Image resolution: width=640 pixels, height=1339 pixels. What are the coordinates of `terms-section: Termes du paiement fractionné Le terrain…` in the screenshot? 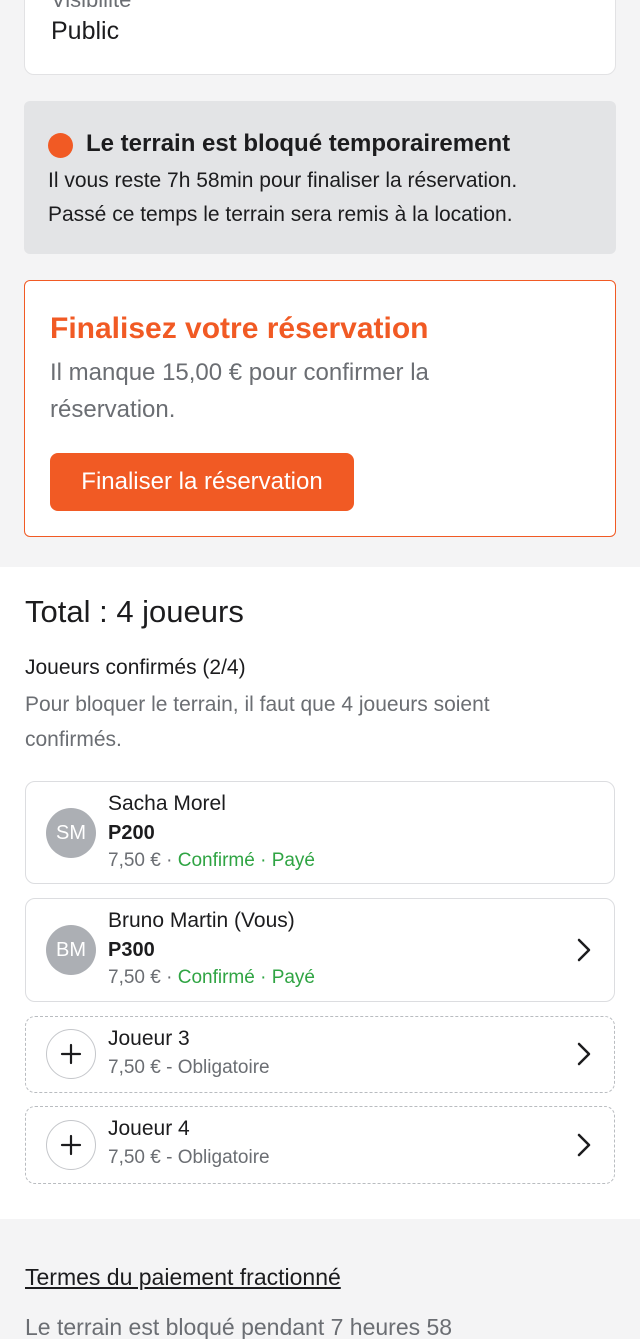 It's located at (320, 1279).